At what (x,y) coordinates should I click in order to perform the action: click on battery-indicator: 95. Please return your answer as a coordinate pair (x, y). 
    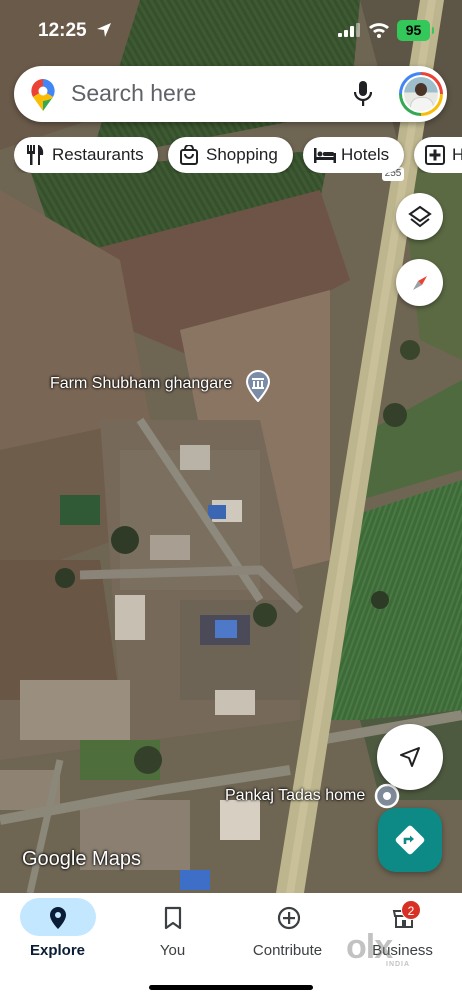
    Looking at the image, I should click on (415, 30).